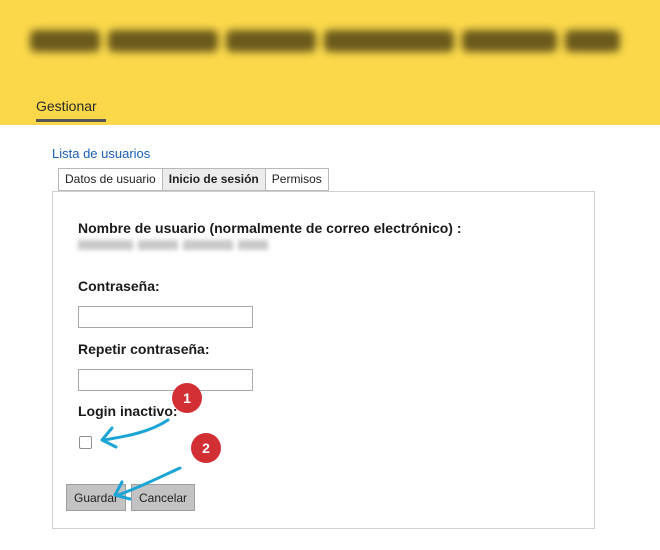  What do you see at coordinates (101, 153) in the screenshot?
I see `user-list-link: Lista de usuarios` at bounding box center [101, 153].